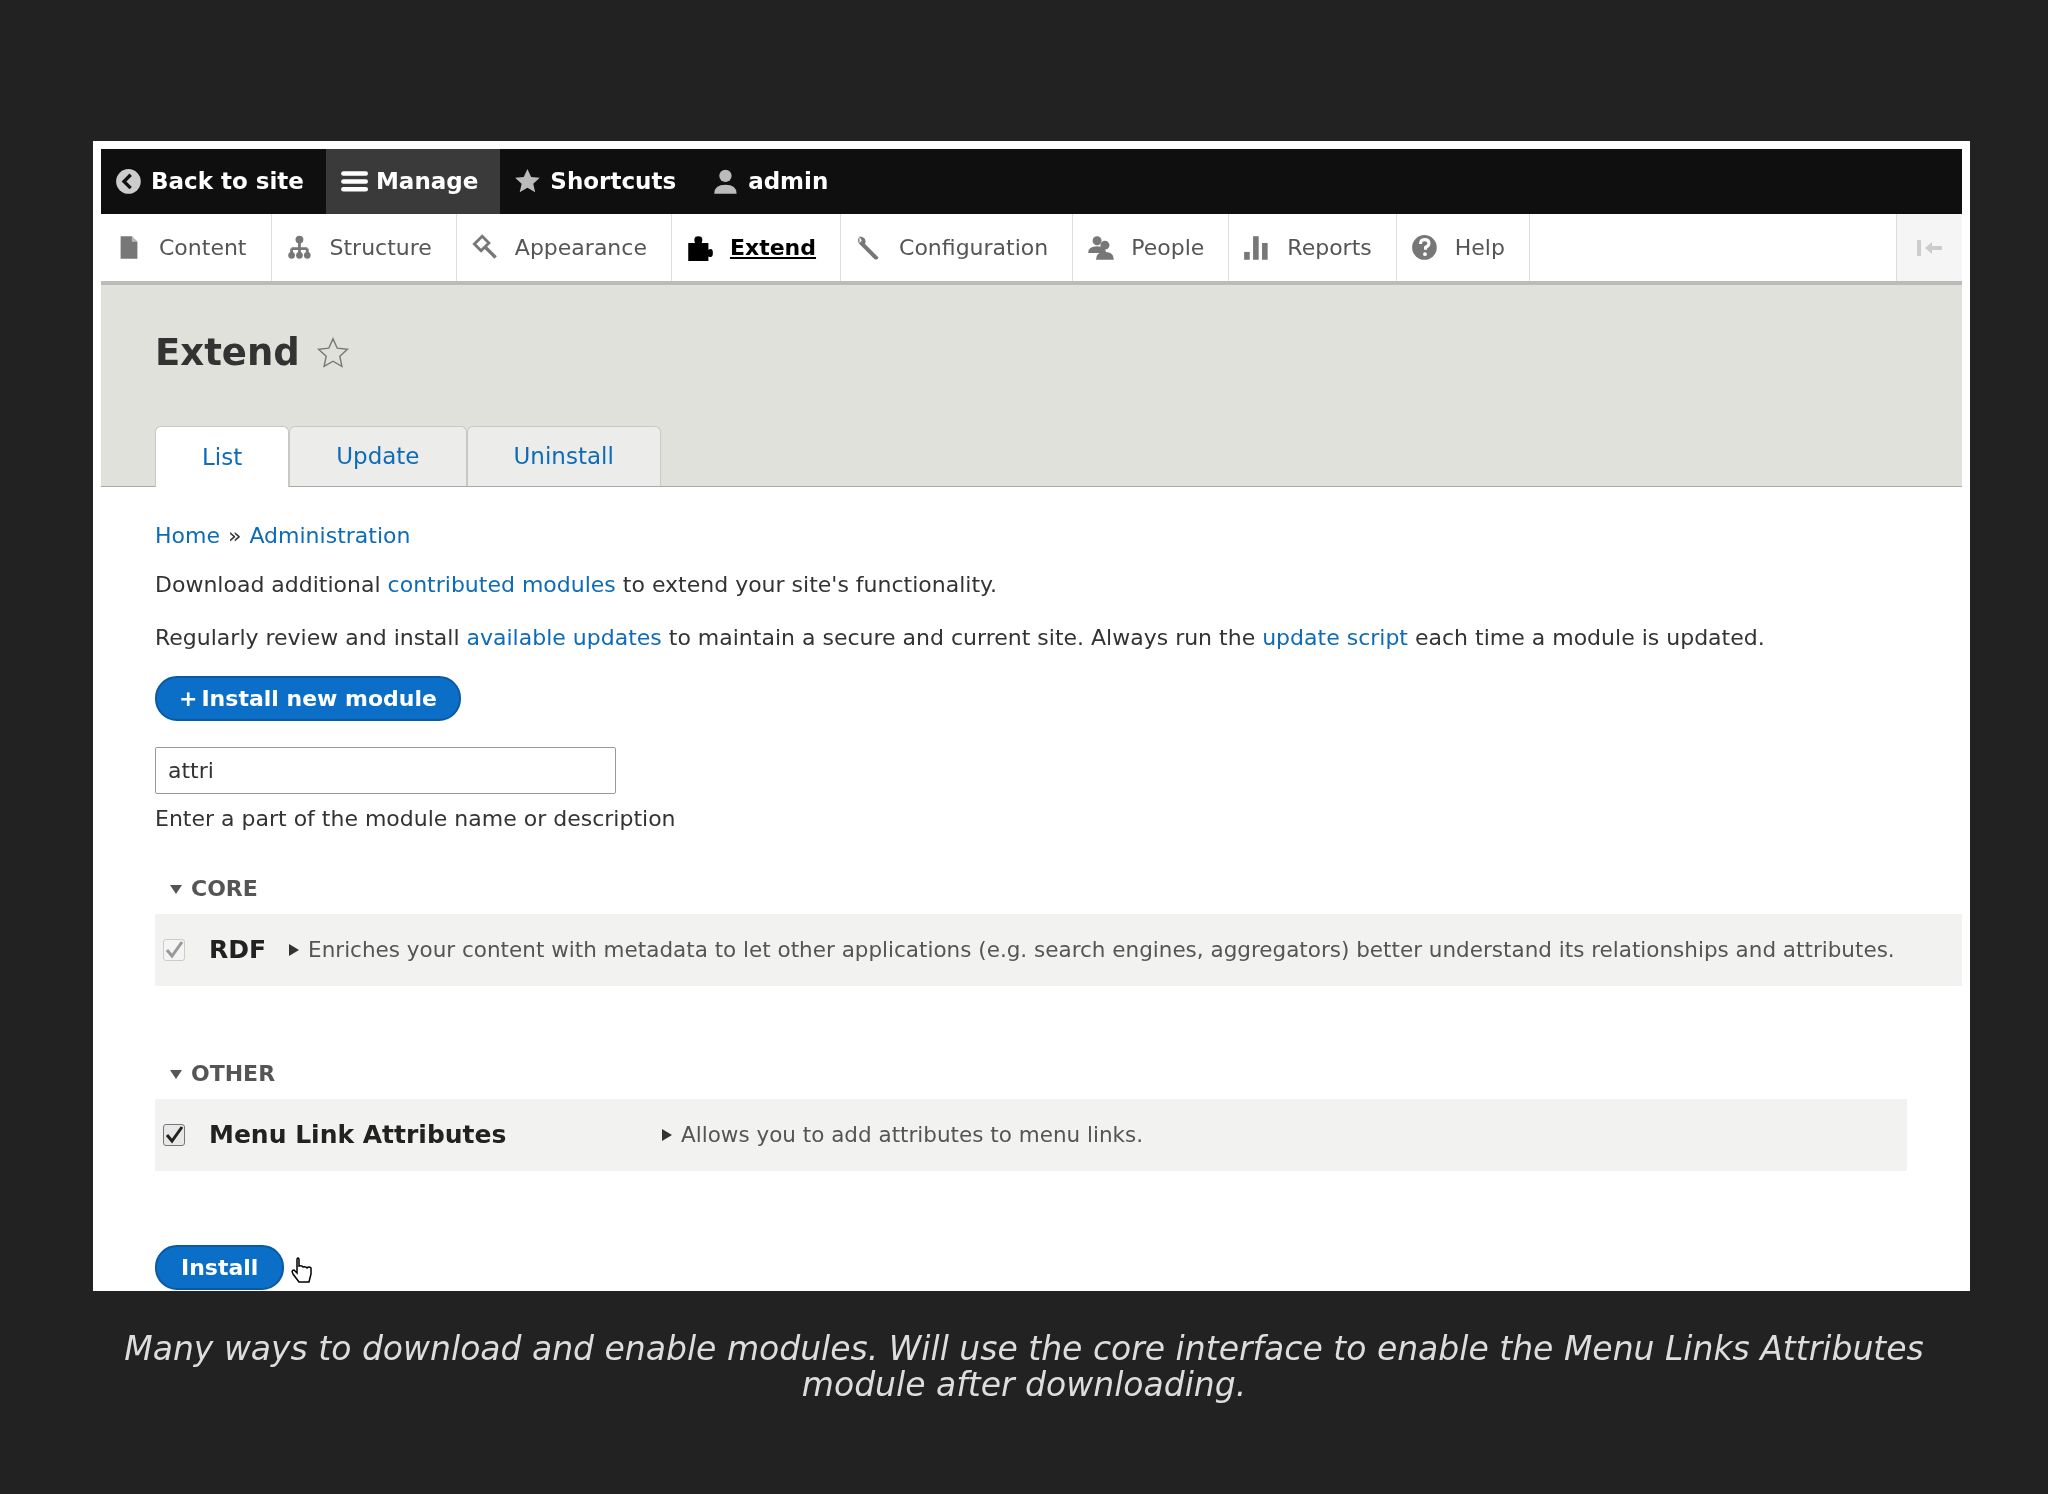 This screenshot has width=2048, height=1494. I want to click on admin-menu-item: Reports, so click(1313, 247).